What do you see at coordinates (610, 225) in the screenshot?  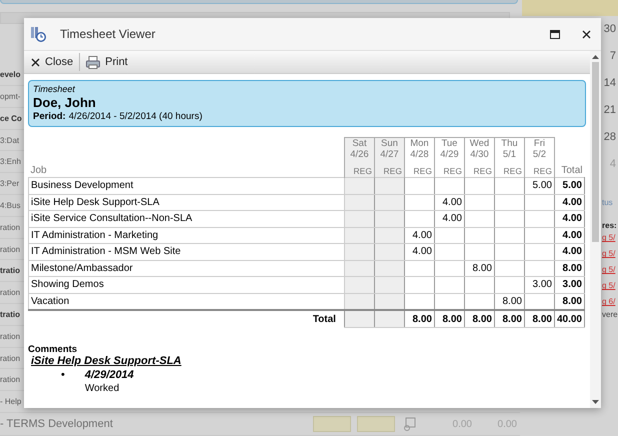 I see `side-label: res:` at bounding box center [610, 225].